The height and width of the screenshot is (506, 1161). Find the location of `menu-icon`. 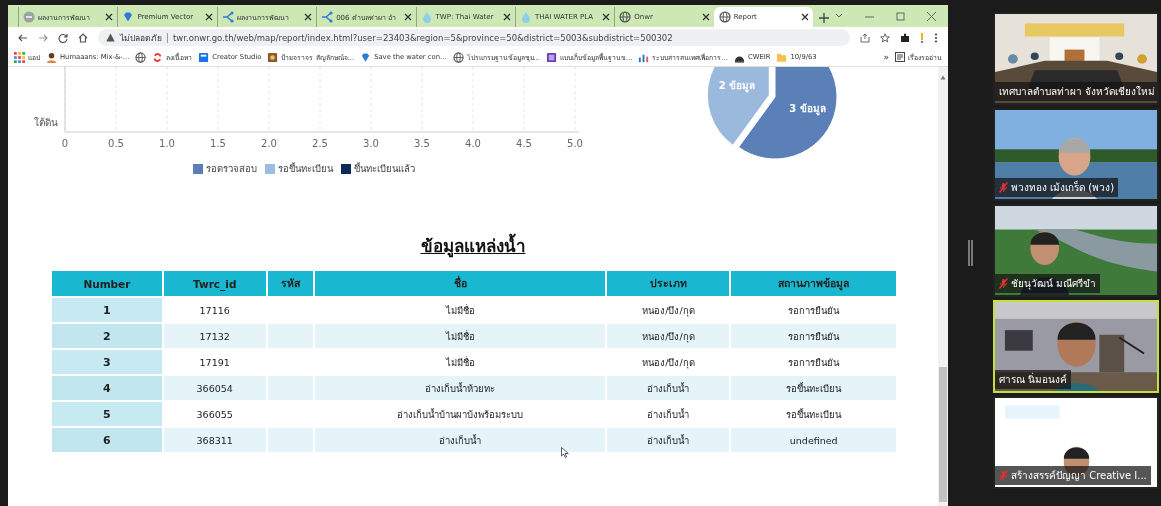

menu-icon is located at coordinates (936, 37).